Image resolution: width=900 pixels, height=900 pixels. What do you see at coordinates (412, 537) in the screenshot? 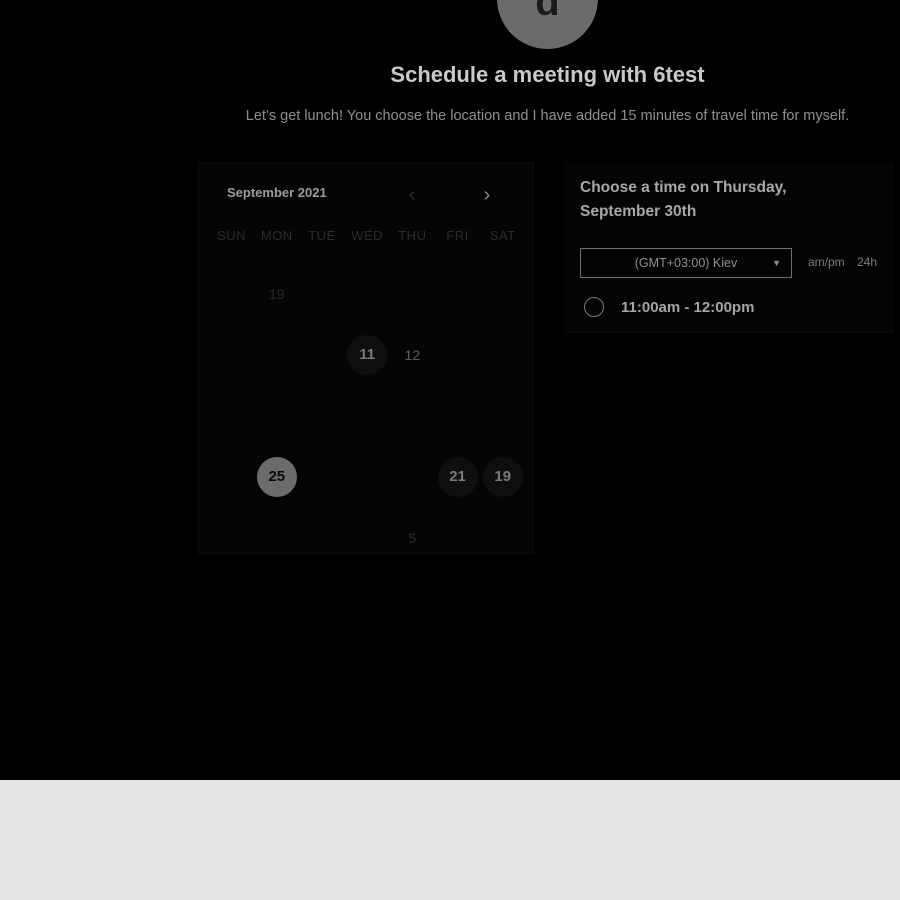
I see `calendar-day: 5` at bounding box center [412, 537].